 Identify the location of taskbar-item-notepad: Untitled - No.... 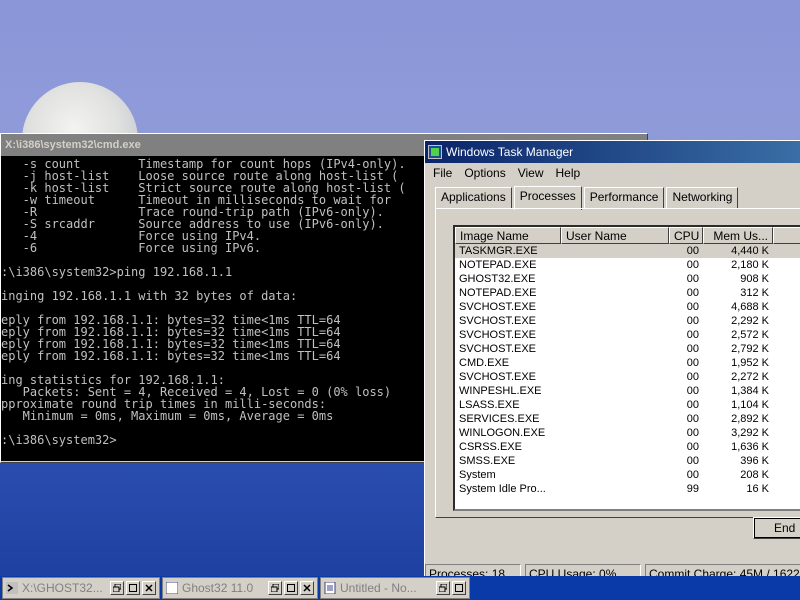
(395, 588).